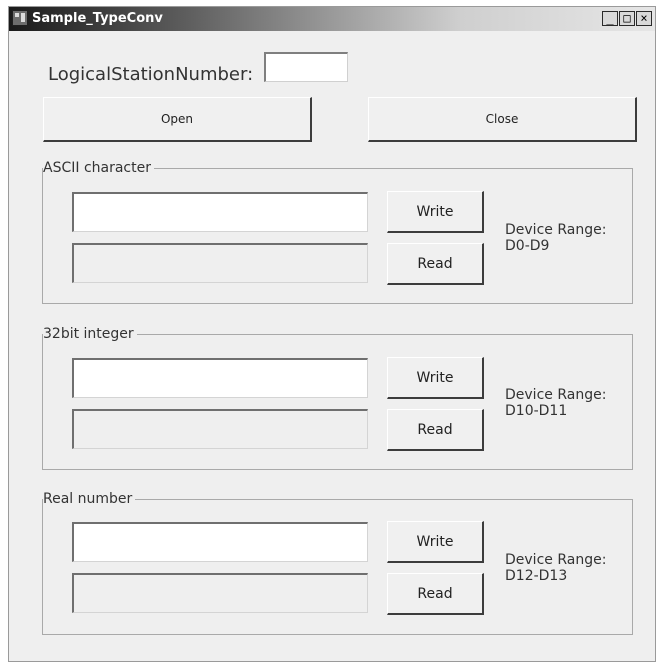  Describe the element at coordinates (89, 499) in the screenshot. I see `real-number-group-title: Real number` at that location.